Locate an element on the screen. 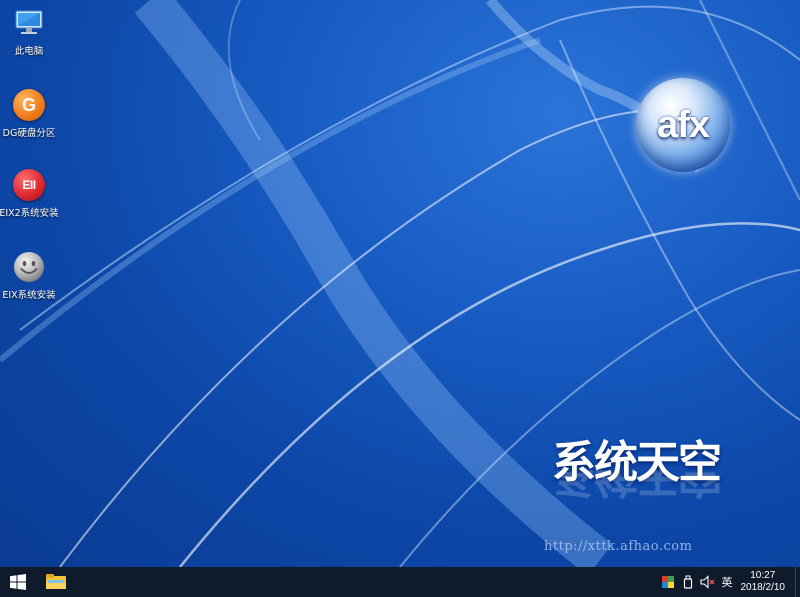 This screenshot has height=597, width=800. eix2-installer-icon: EII is located at coordinates (29, 185).